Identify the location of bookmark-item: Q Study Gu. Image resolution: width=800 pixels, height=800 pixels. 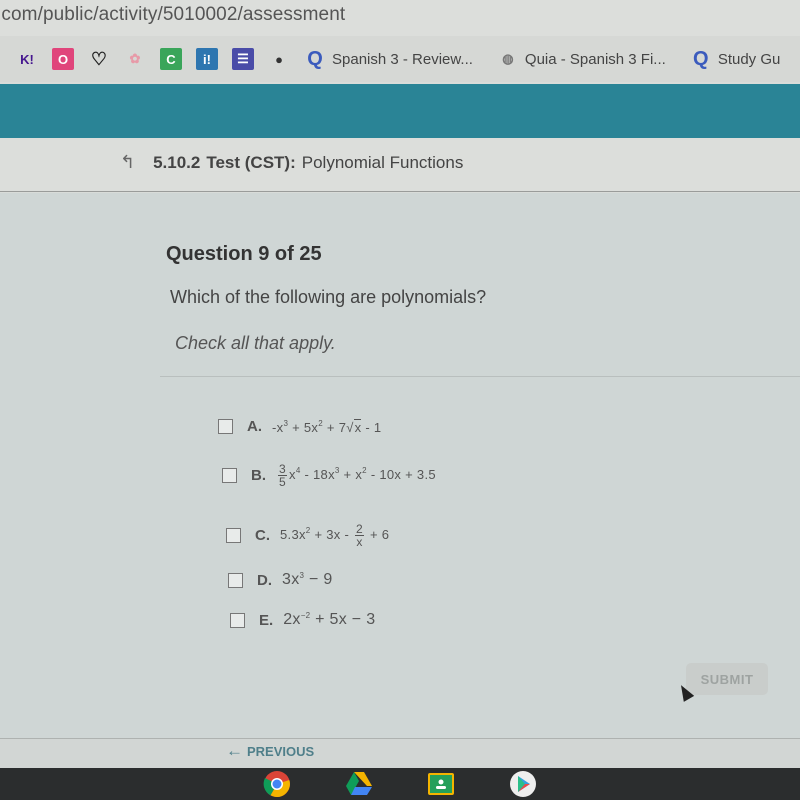
(735, 58).